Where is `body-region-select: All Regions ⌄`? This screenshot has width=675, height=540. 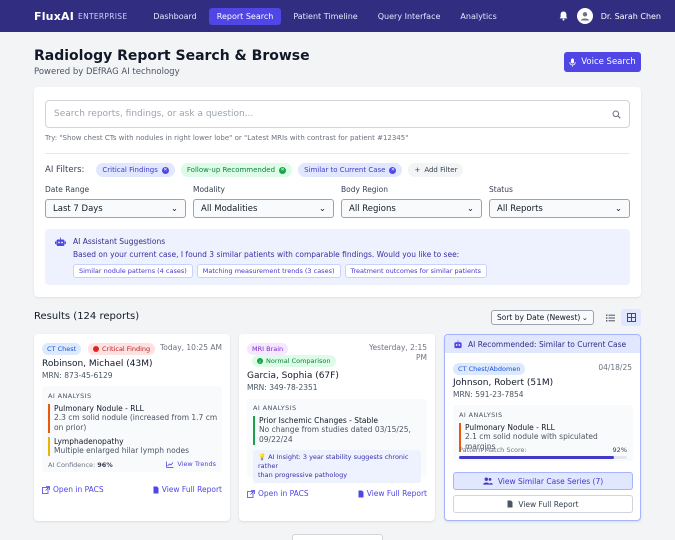
body-region-select: All Regions ⌄ is located at coordinates (411, 208).